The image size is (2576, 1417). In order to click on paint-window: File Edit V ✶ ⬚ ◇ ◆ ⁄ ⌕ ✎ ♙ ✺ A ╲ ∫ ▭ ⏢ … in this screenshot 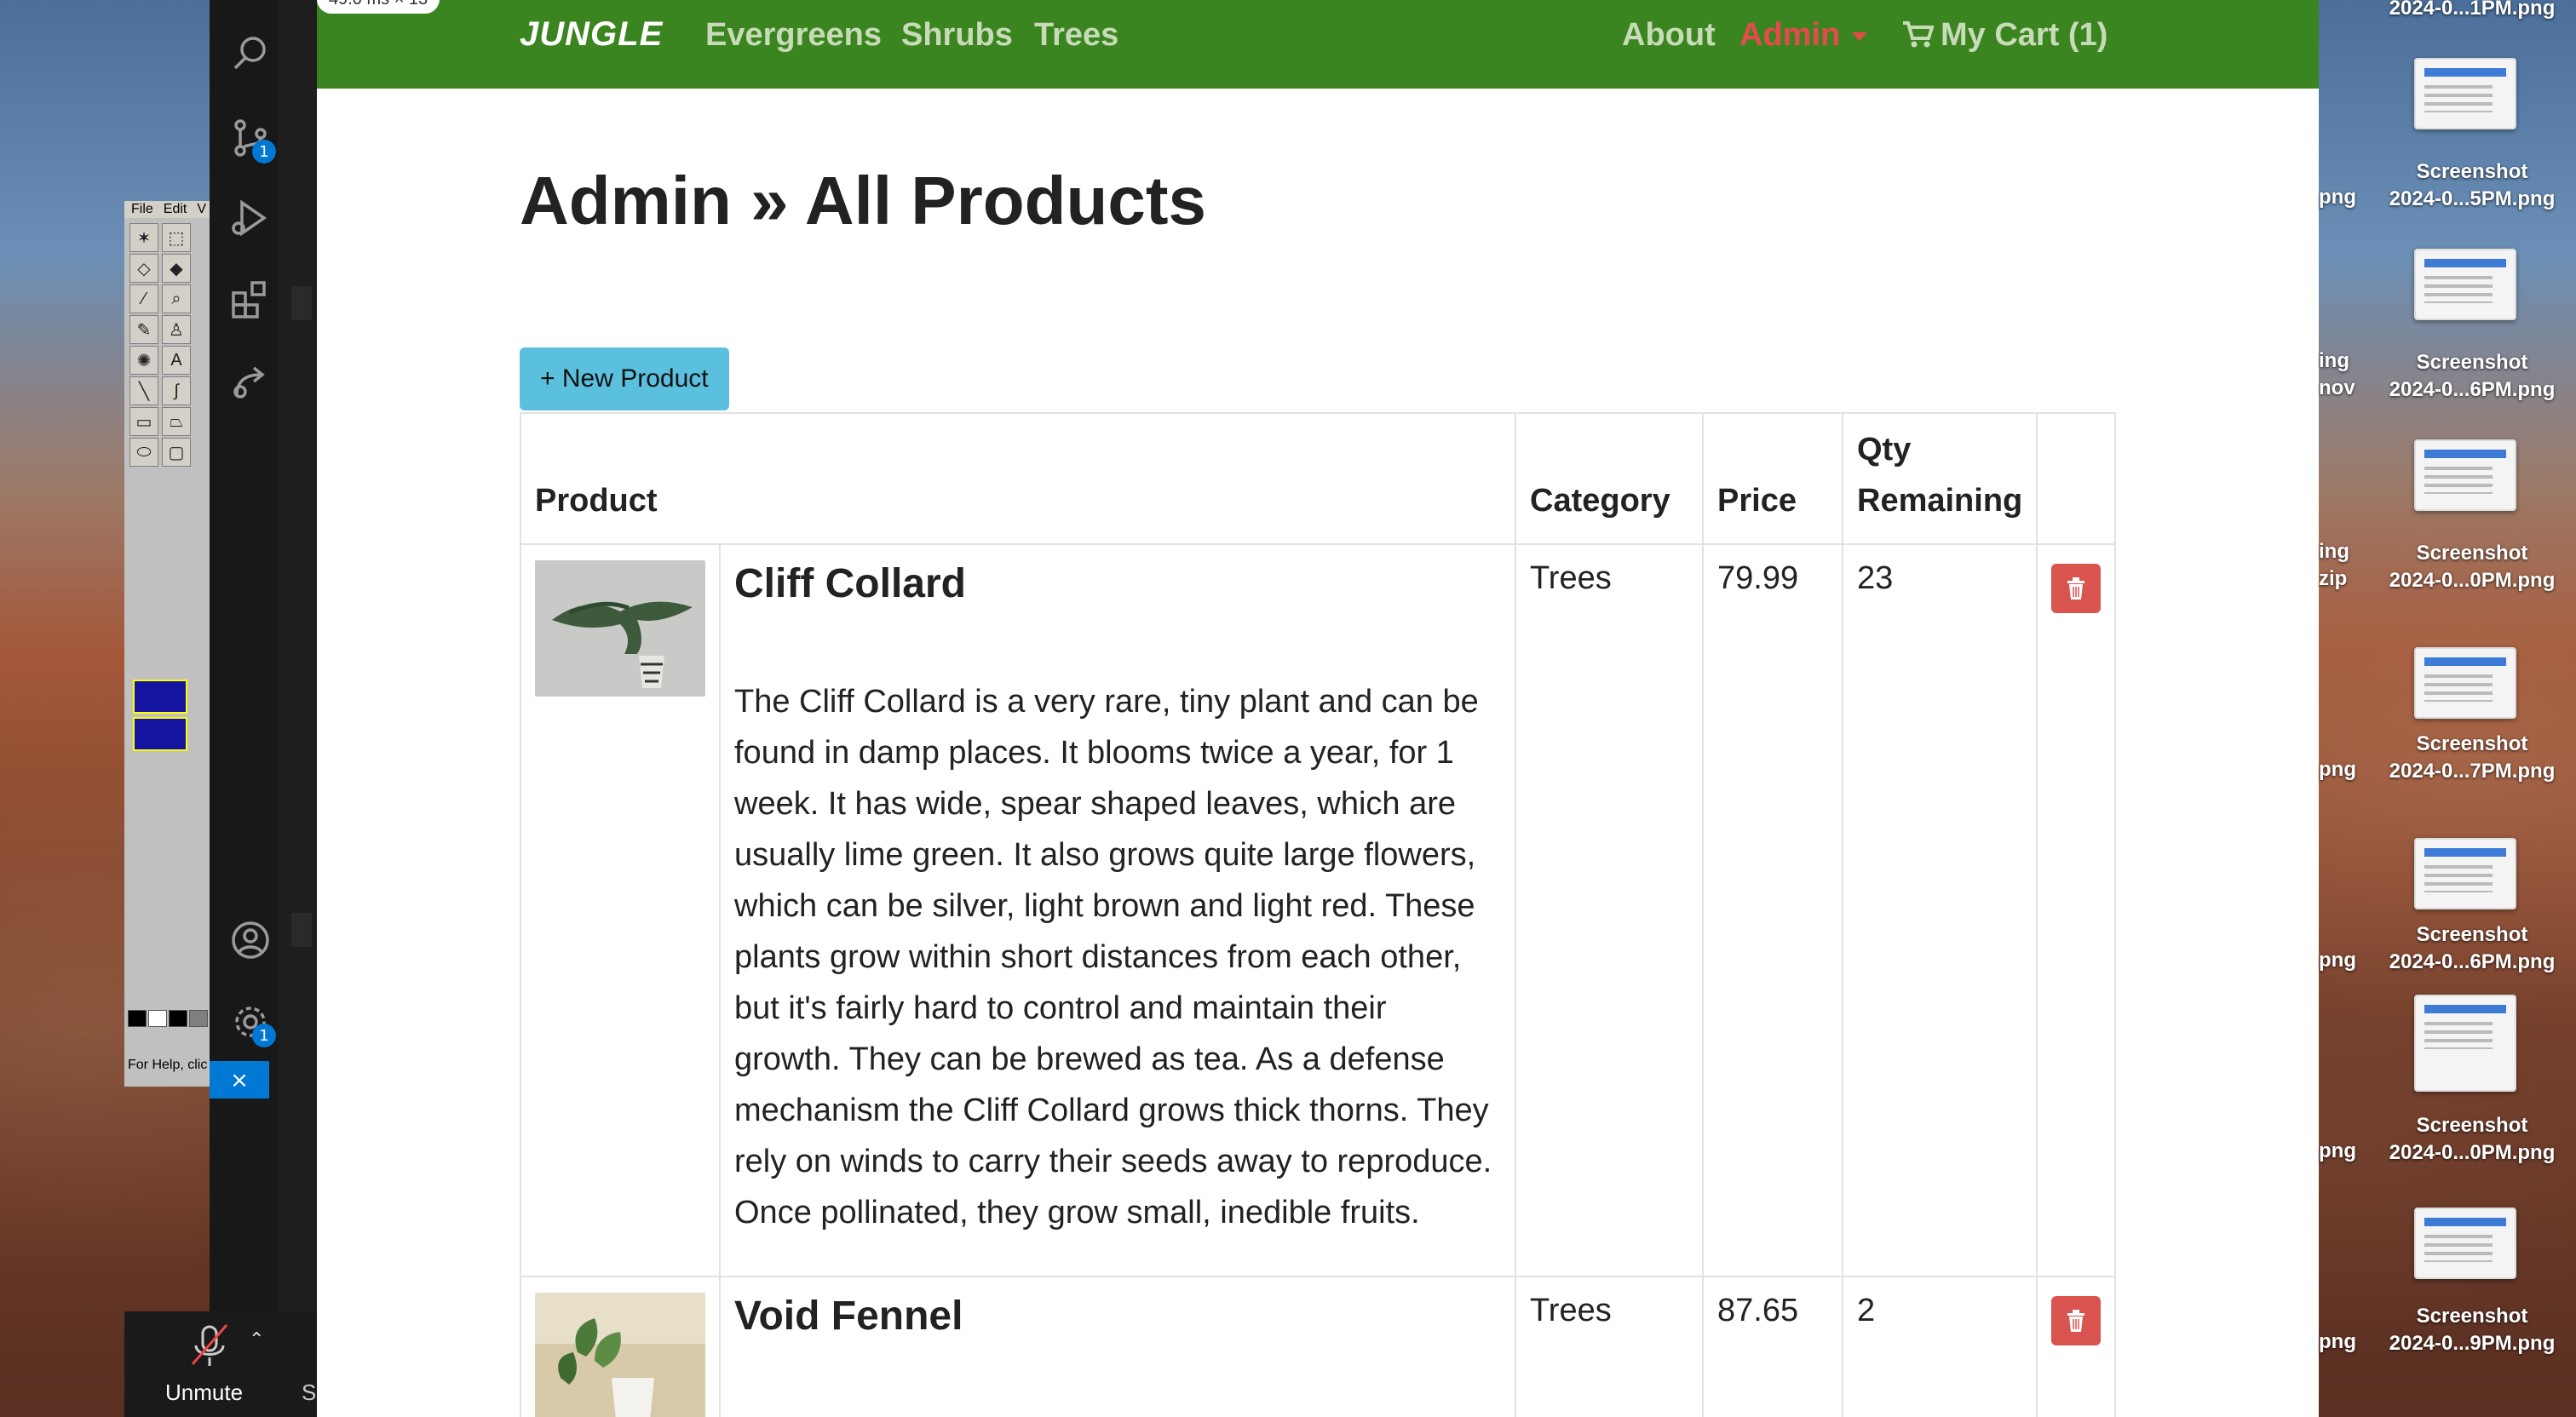, I will do `click(172, 644)`.